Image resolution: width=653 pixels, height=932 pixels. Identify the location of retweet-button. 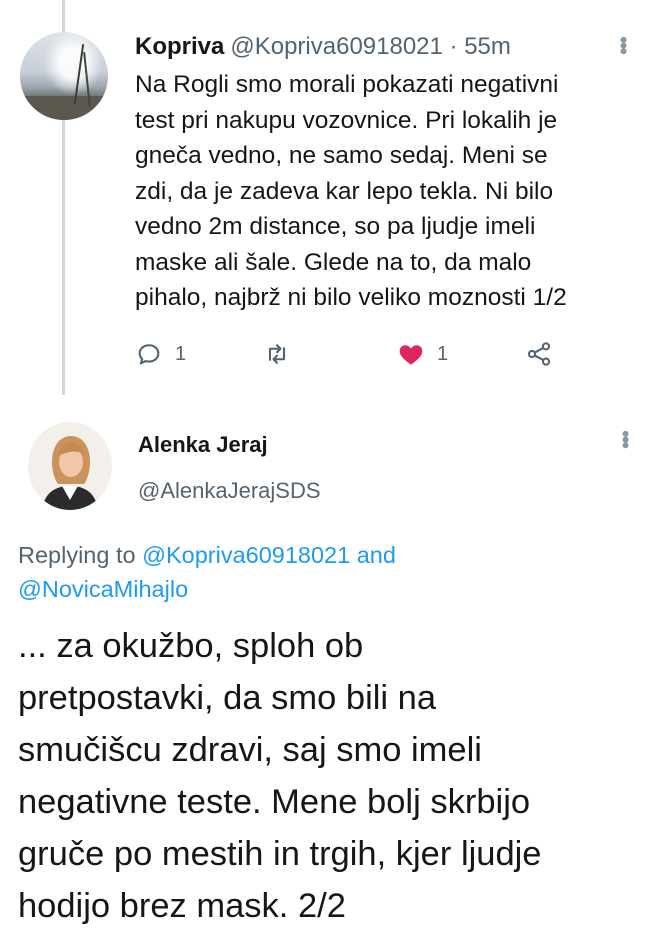
(277, 354).